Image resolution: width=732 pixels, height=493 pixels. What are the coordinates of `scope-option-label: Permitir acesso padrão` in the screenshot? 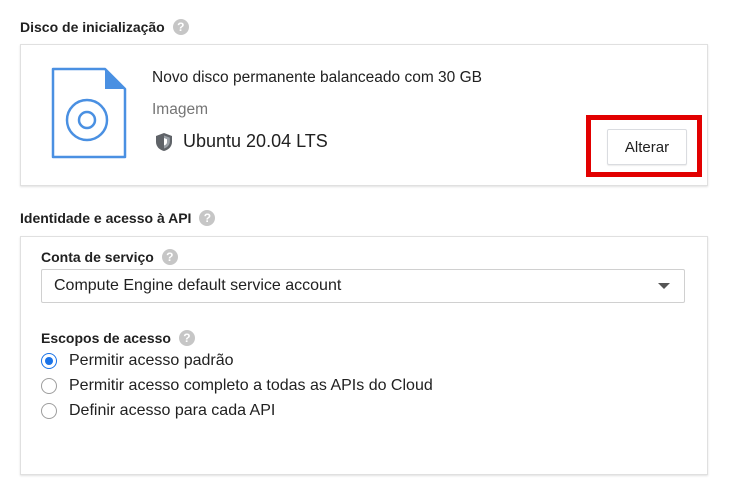 It's located at (151, 360).